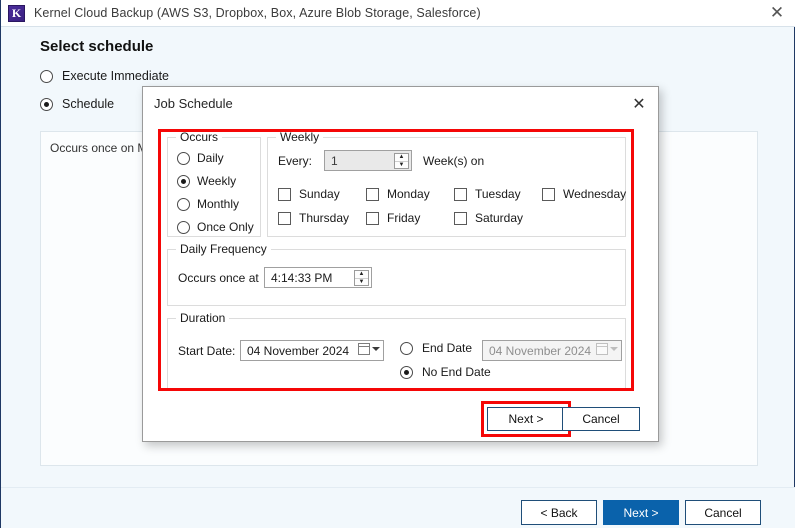 The height and width of the screenshot is (528, 795). I want to click on checkbox-friday-box, so click(372, 218).